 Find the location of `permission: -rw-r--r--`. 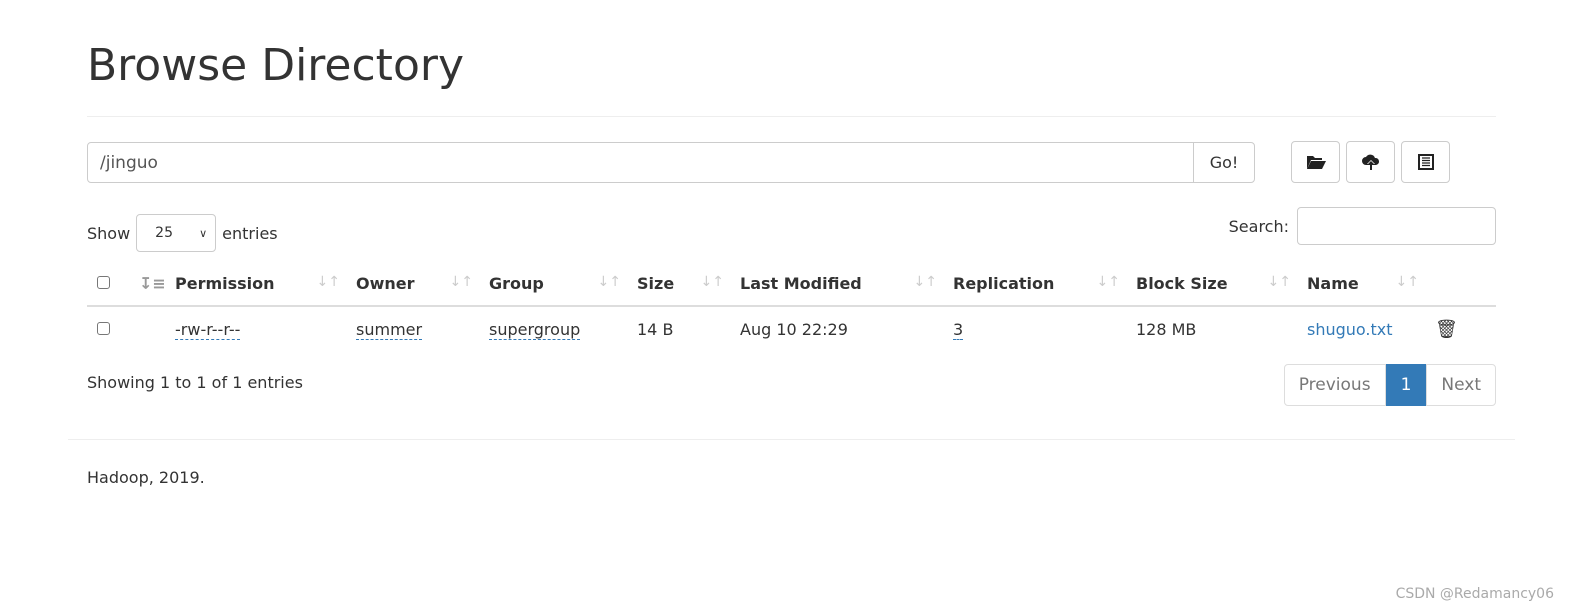

permission: -rw-r--r-- is located at coordinates (208, 330).